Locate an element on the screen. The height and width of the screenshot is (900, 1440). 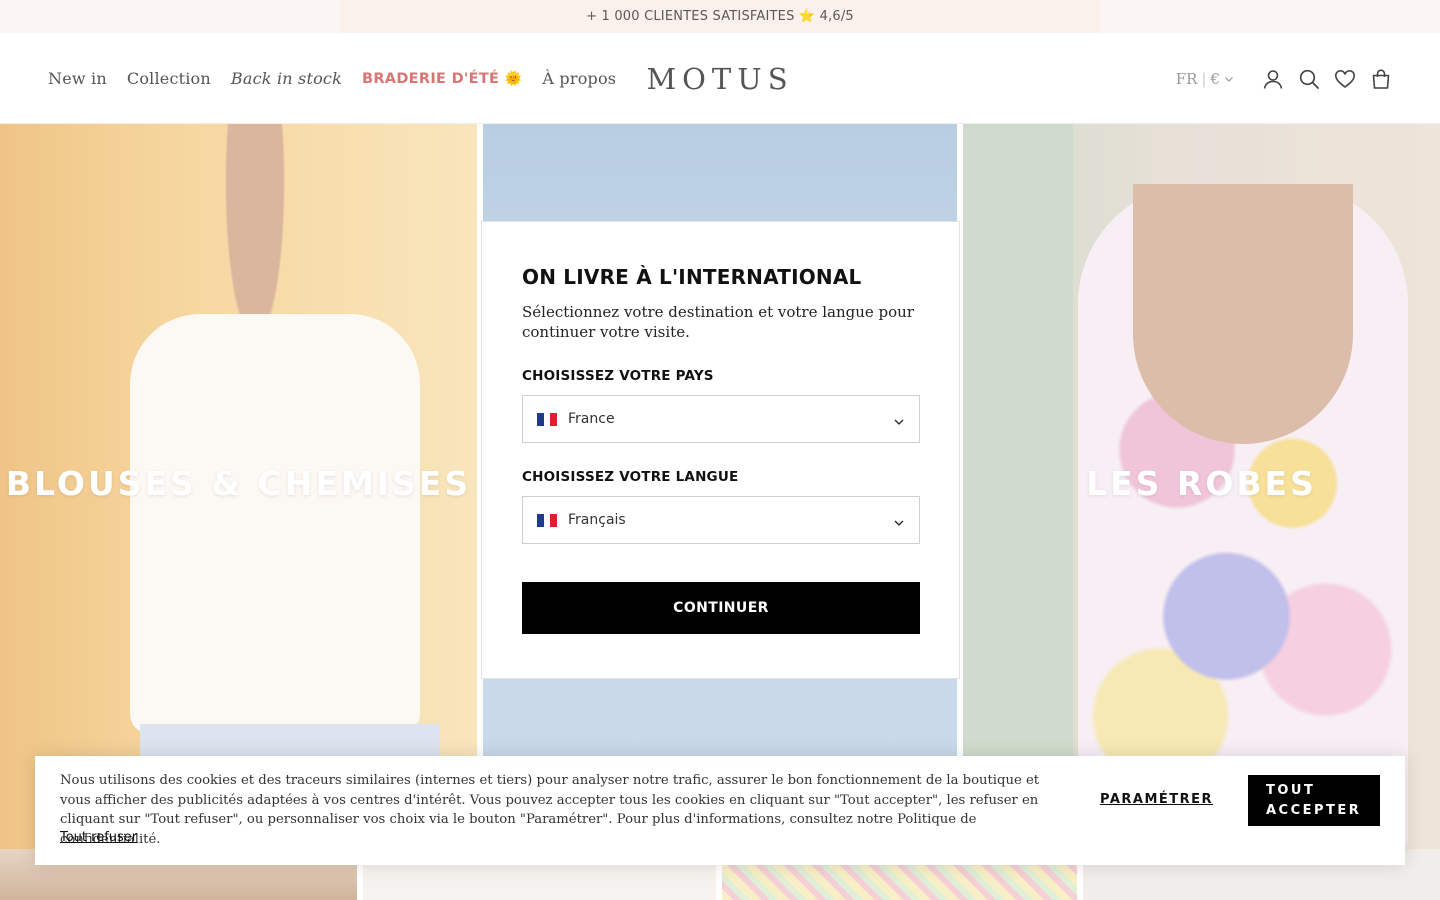
locale-currency: € is located at coordinates (1215, 78).